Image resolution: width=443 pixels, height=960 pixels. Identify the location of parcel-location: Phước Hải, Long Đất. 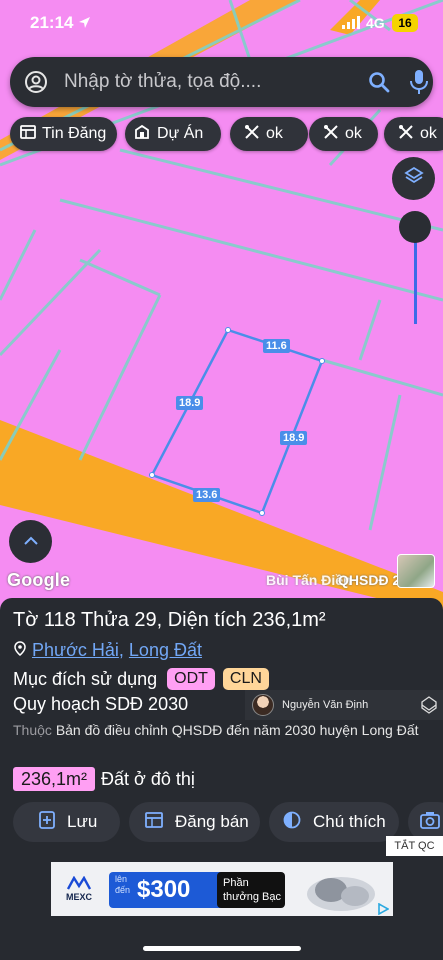
(108, 650).